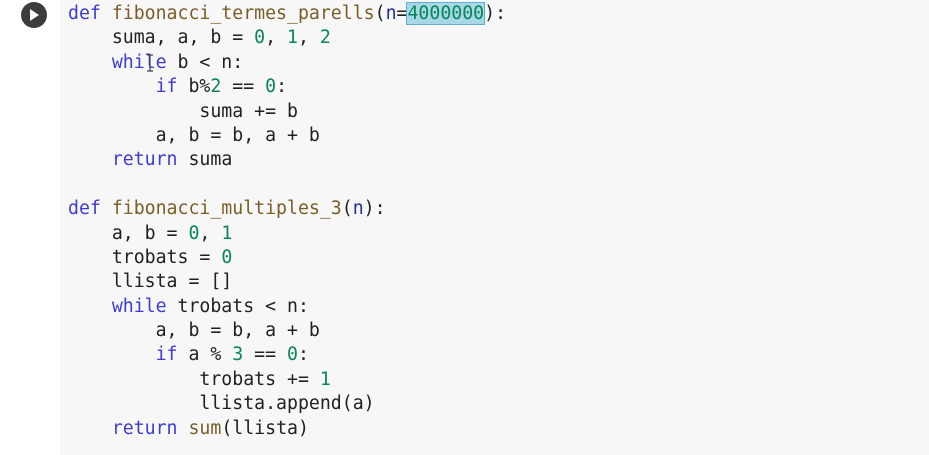 This screenshot has height=455, width=929. What do you see at coordinates (172, 282) in the screenshot?
I see `code-text-segment: llista = []` at bounding box center [172, 282].